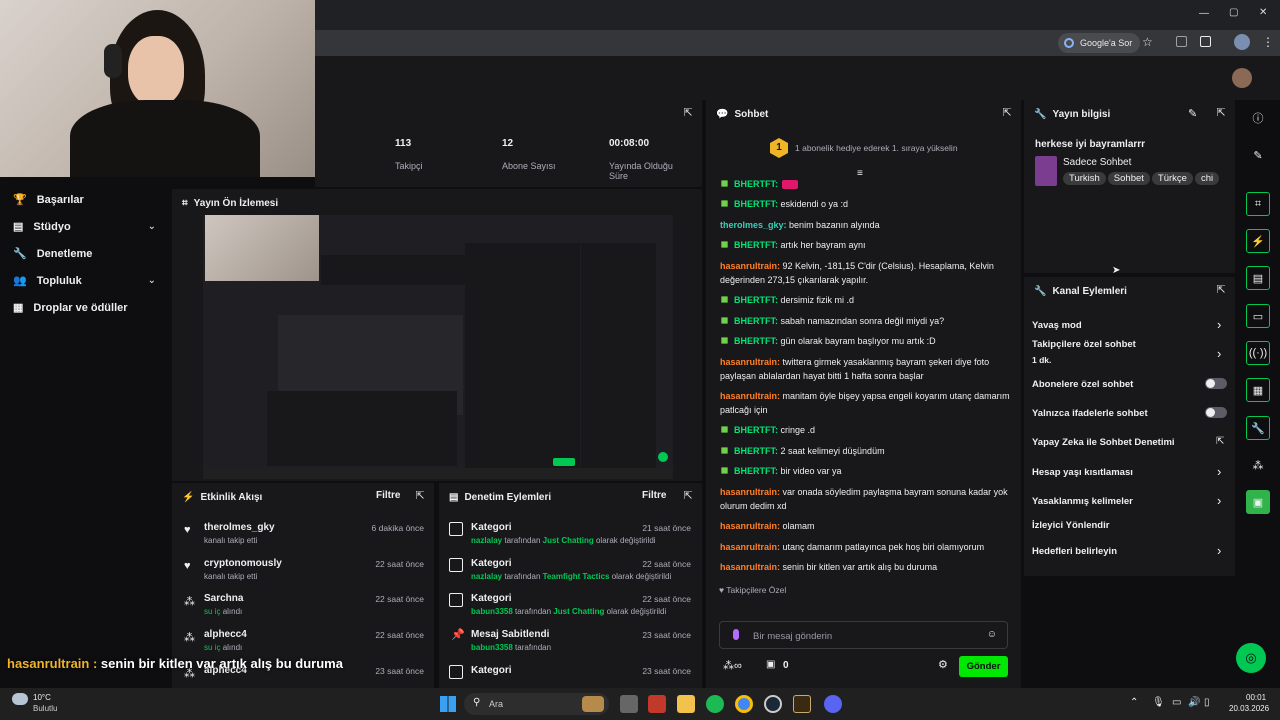 The width and height of the screenshot is (1280, 720). Describe the element at coordinates (1128, 325) in the screenshot. I see `action-slow-mode: Yavaş mod` at that location.